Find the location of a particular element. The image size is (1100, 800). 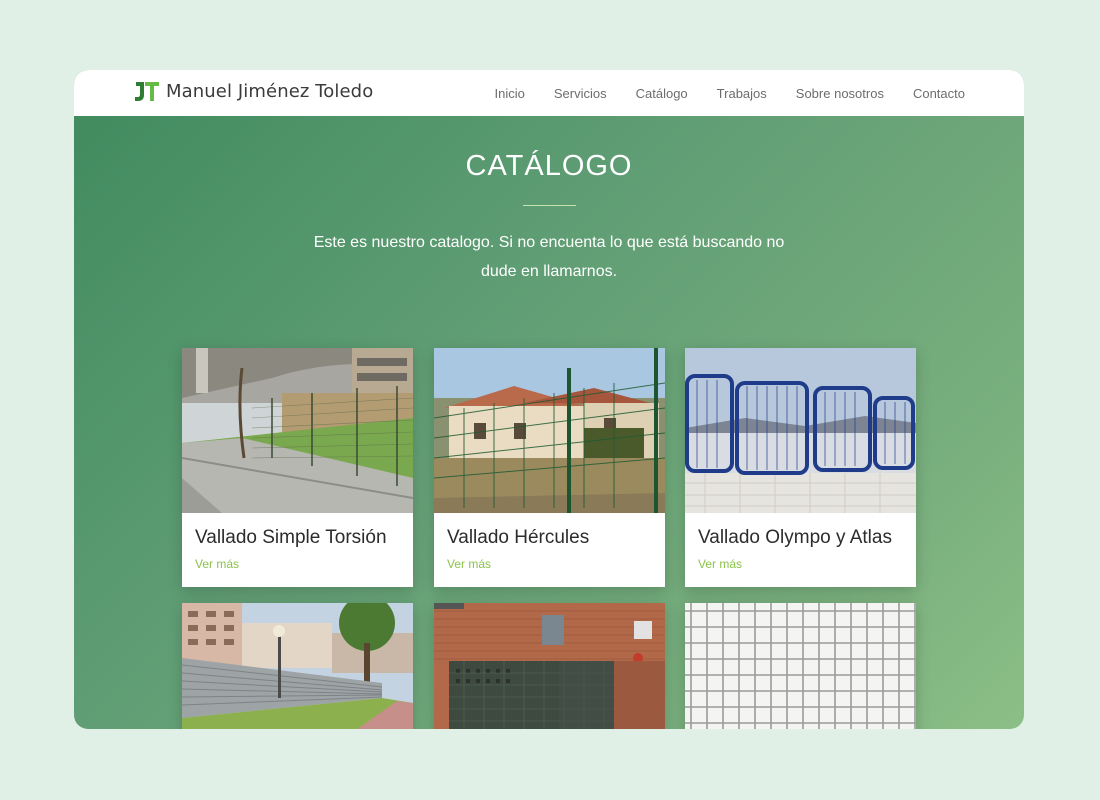

card-title: Vallado Olympo y Atlas is located at coordinates (795, 537).